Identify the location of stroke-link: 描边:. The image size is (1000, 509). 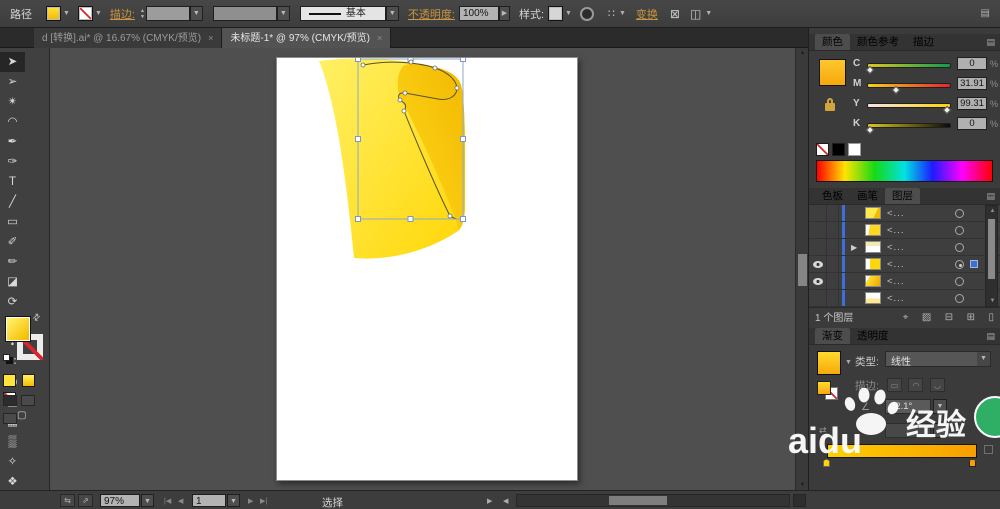
(122, 14).